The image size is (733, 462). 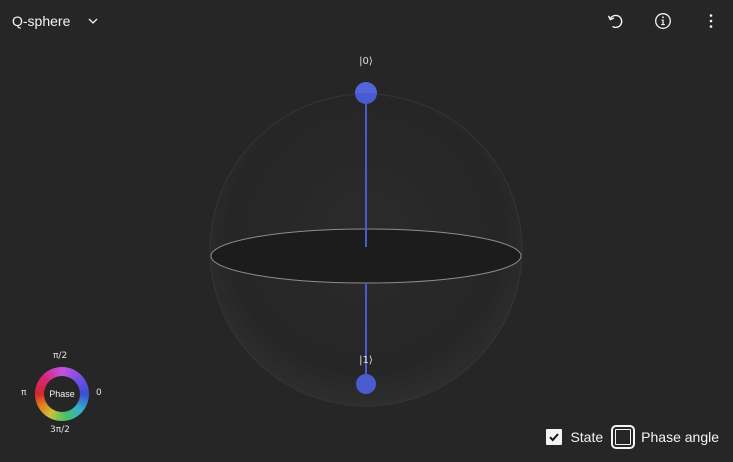 I want to click on state-checkbox, so click(x=554, y=437).